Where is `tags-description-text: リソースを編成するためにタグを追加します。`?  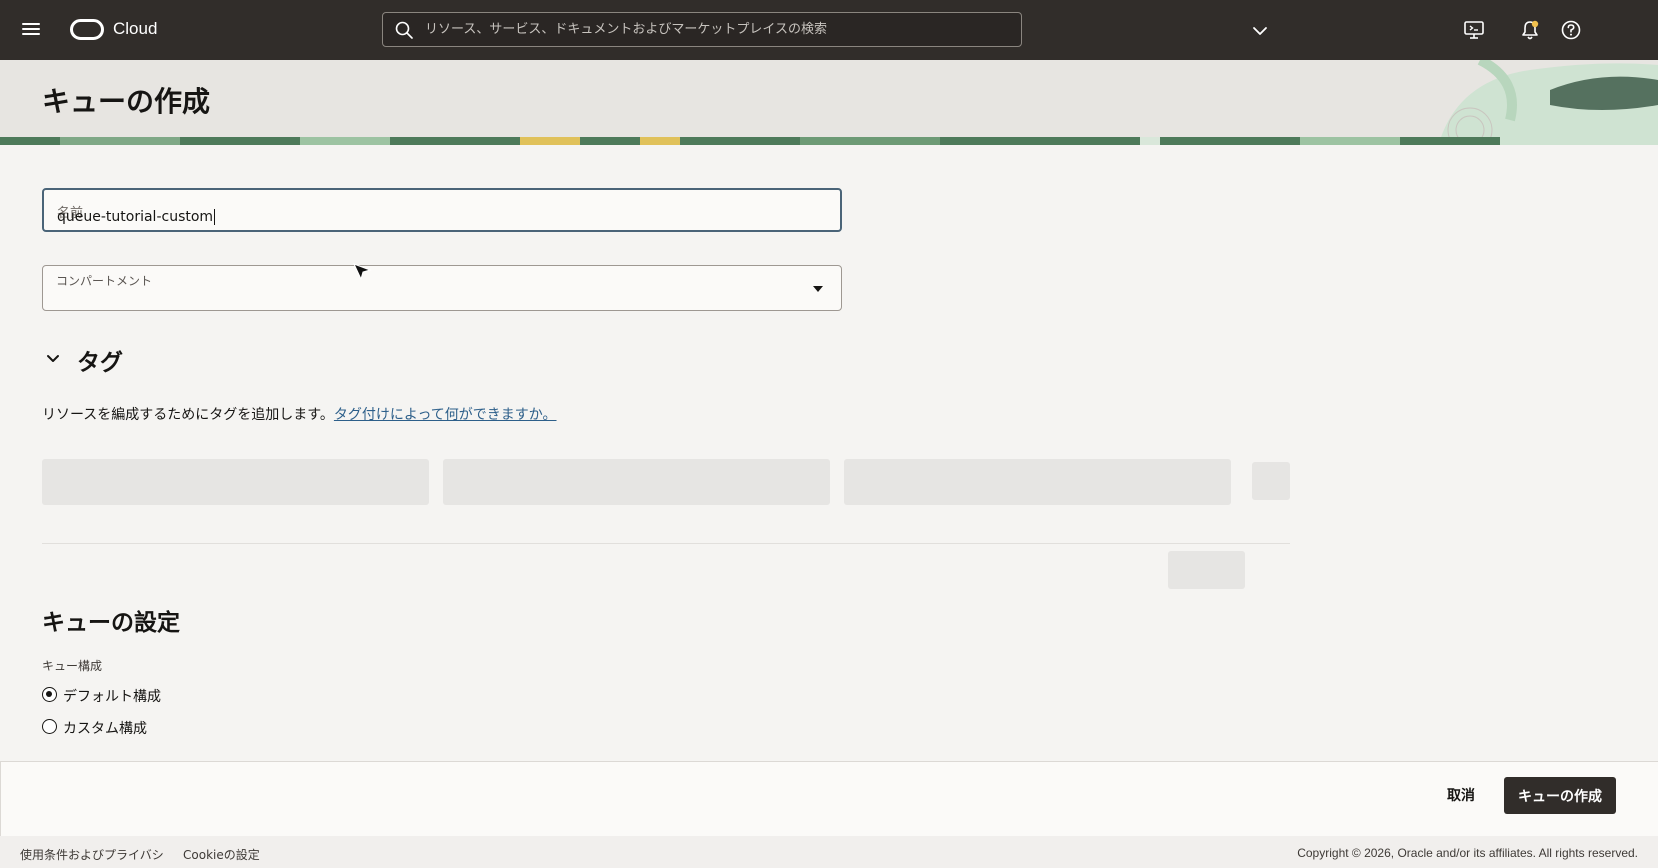 tags-description-text: リソースを編成するためにタグを追加します。 is located at coordinates (188, 415).